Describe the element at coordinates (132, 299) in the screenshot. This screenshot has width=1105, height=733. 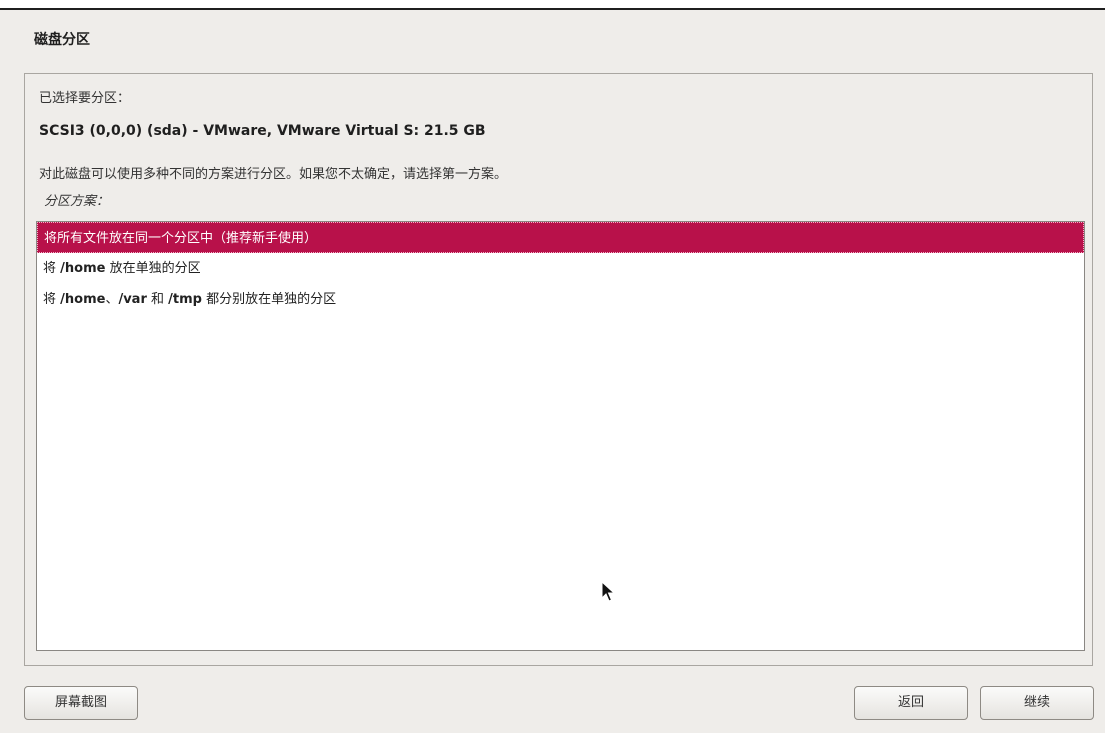
I see `scheme-item-path-var: /var` at that location.